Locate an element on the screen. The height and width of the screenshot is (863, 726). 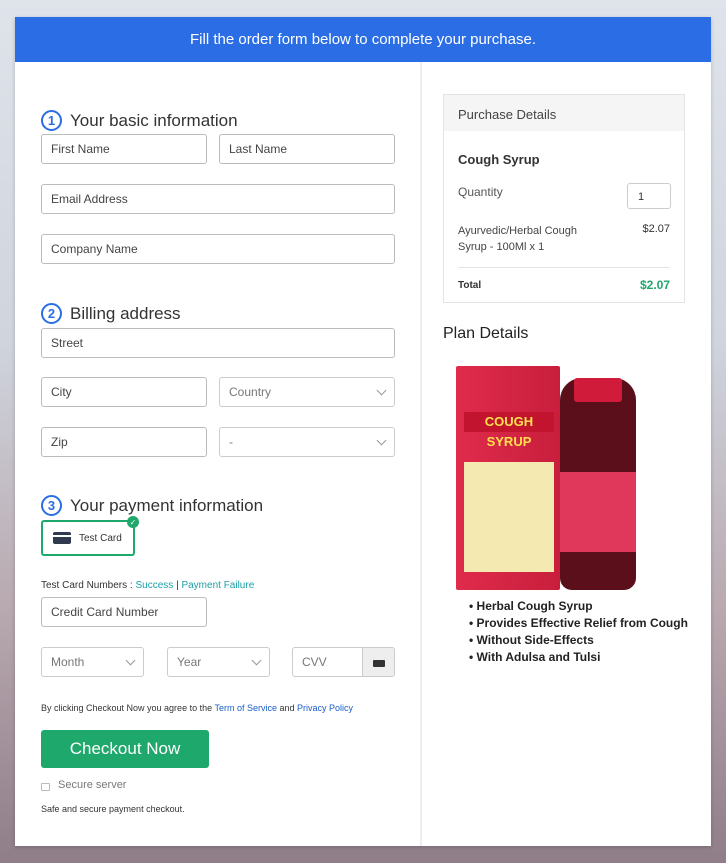
item-line: Syrup - 100Ml x 1 is located at coordinates (501, 247).